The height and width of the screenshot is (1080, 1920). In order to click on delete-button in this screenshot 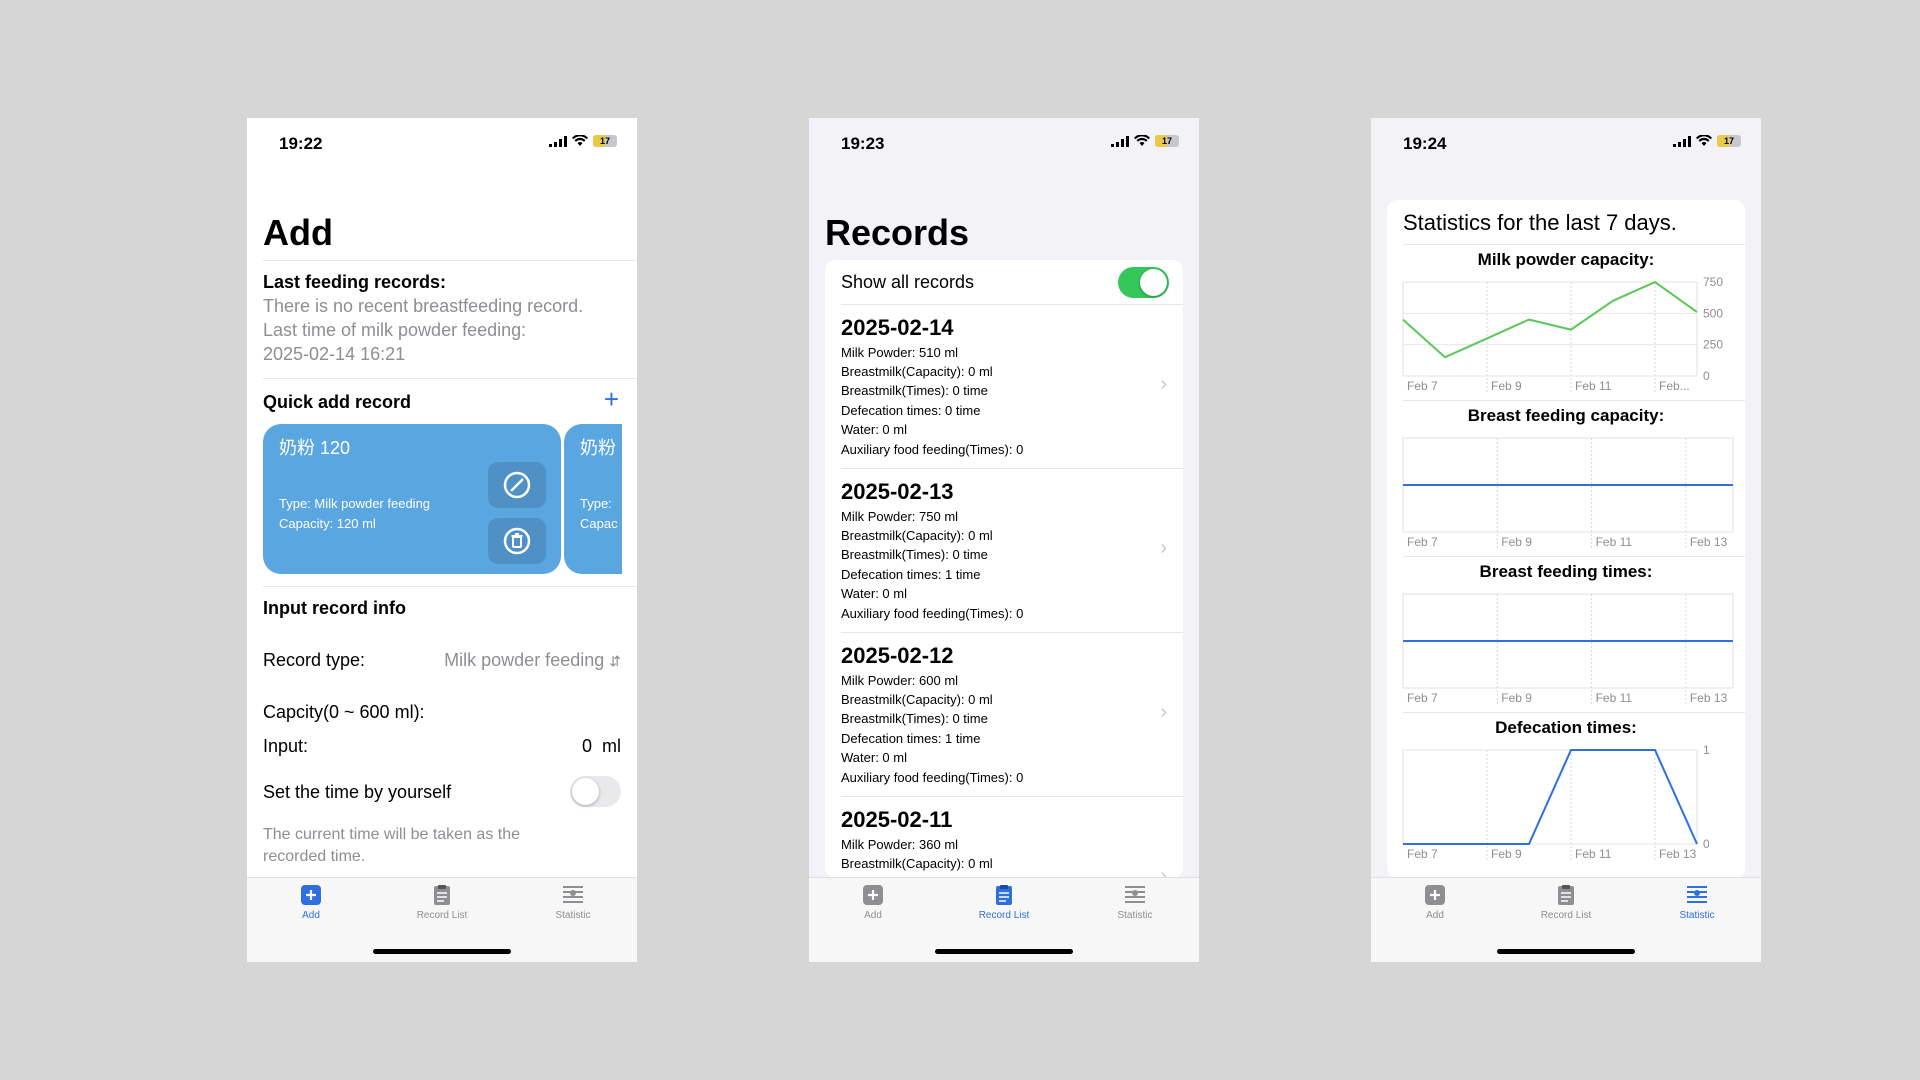, I will do `click(517, 541)`.